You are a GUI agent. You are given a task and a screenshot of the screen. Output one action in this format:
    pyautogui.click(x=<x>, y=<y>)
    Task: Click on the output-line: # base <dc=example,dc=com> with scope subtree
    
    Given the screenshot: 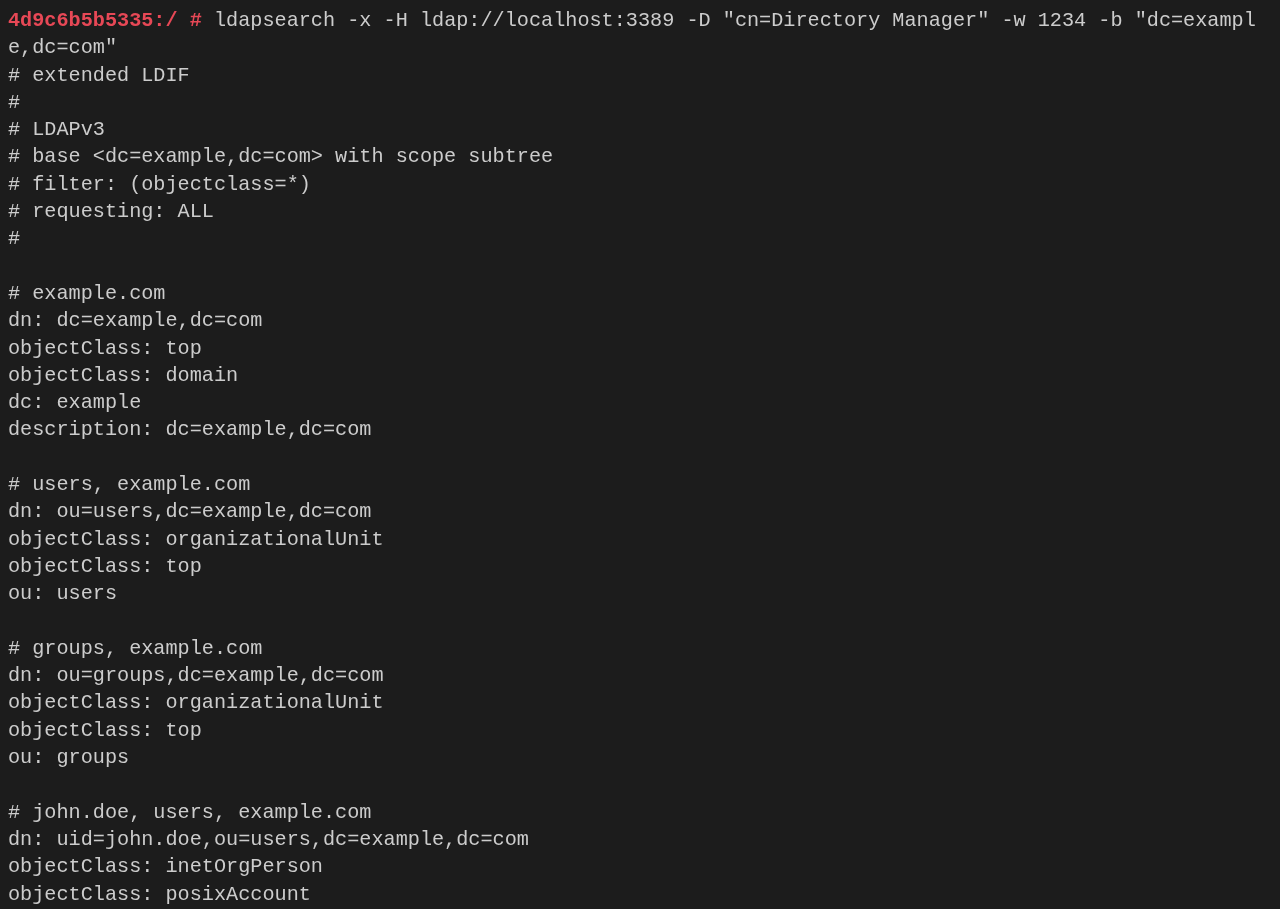 What is the action you would take?
    pyautogui.click(x=281, y=157)
    